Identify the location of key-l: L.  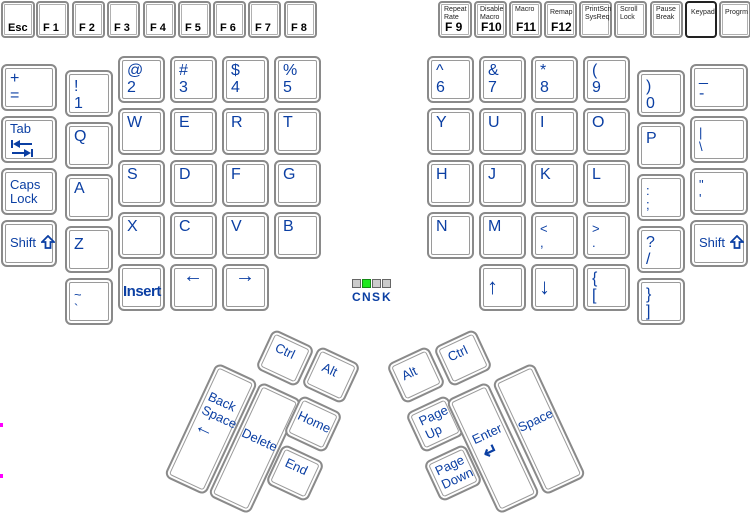
(606, 183).